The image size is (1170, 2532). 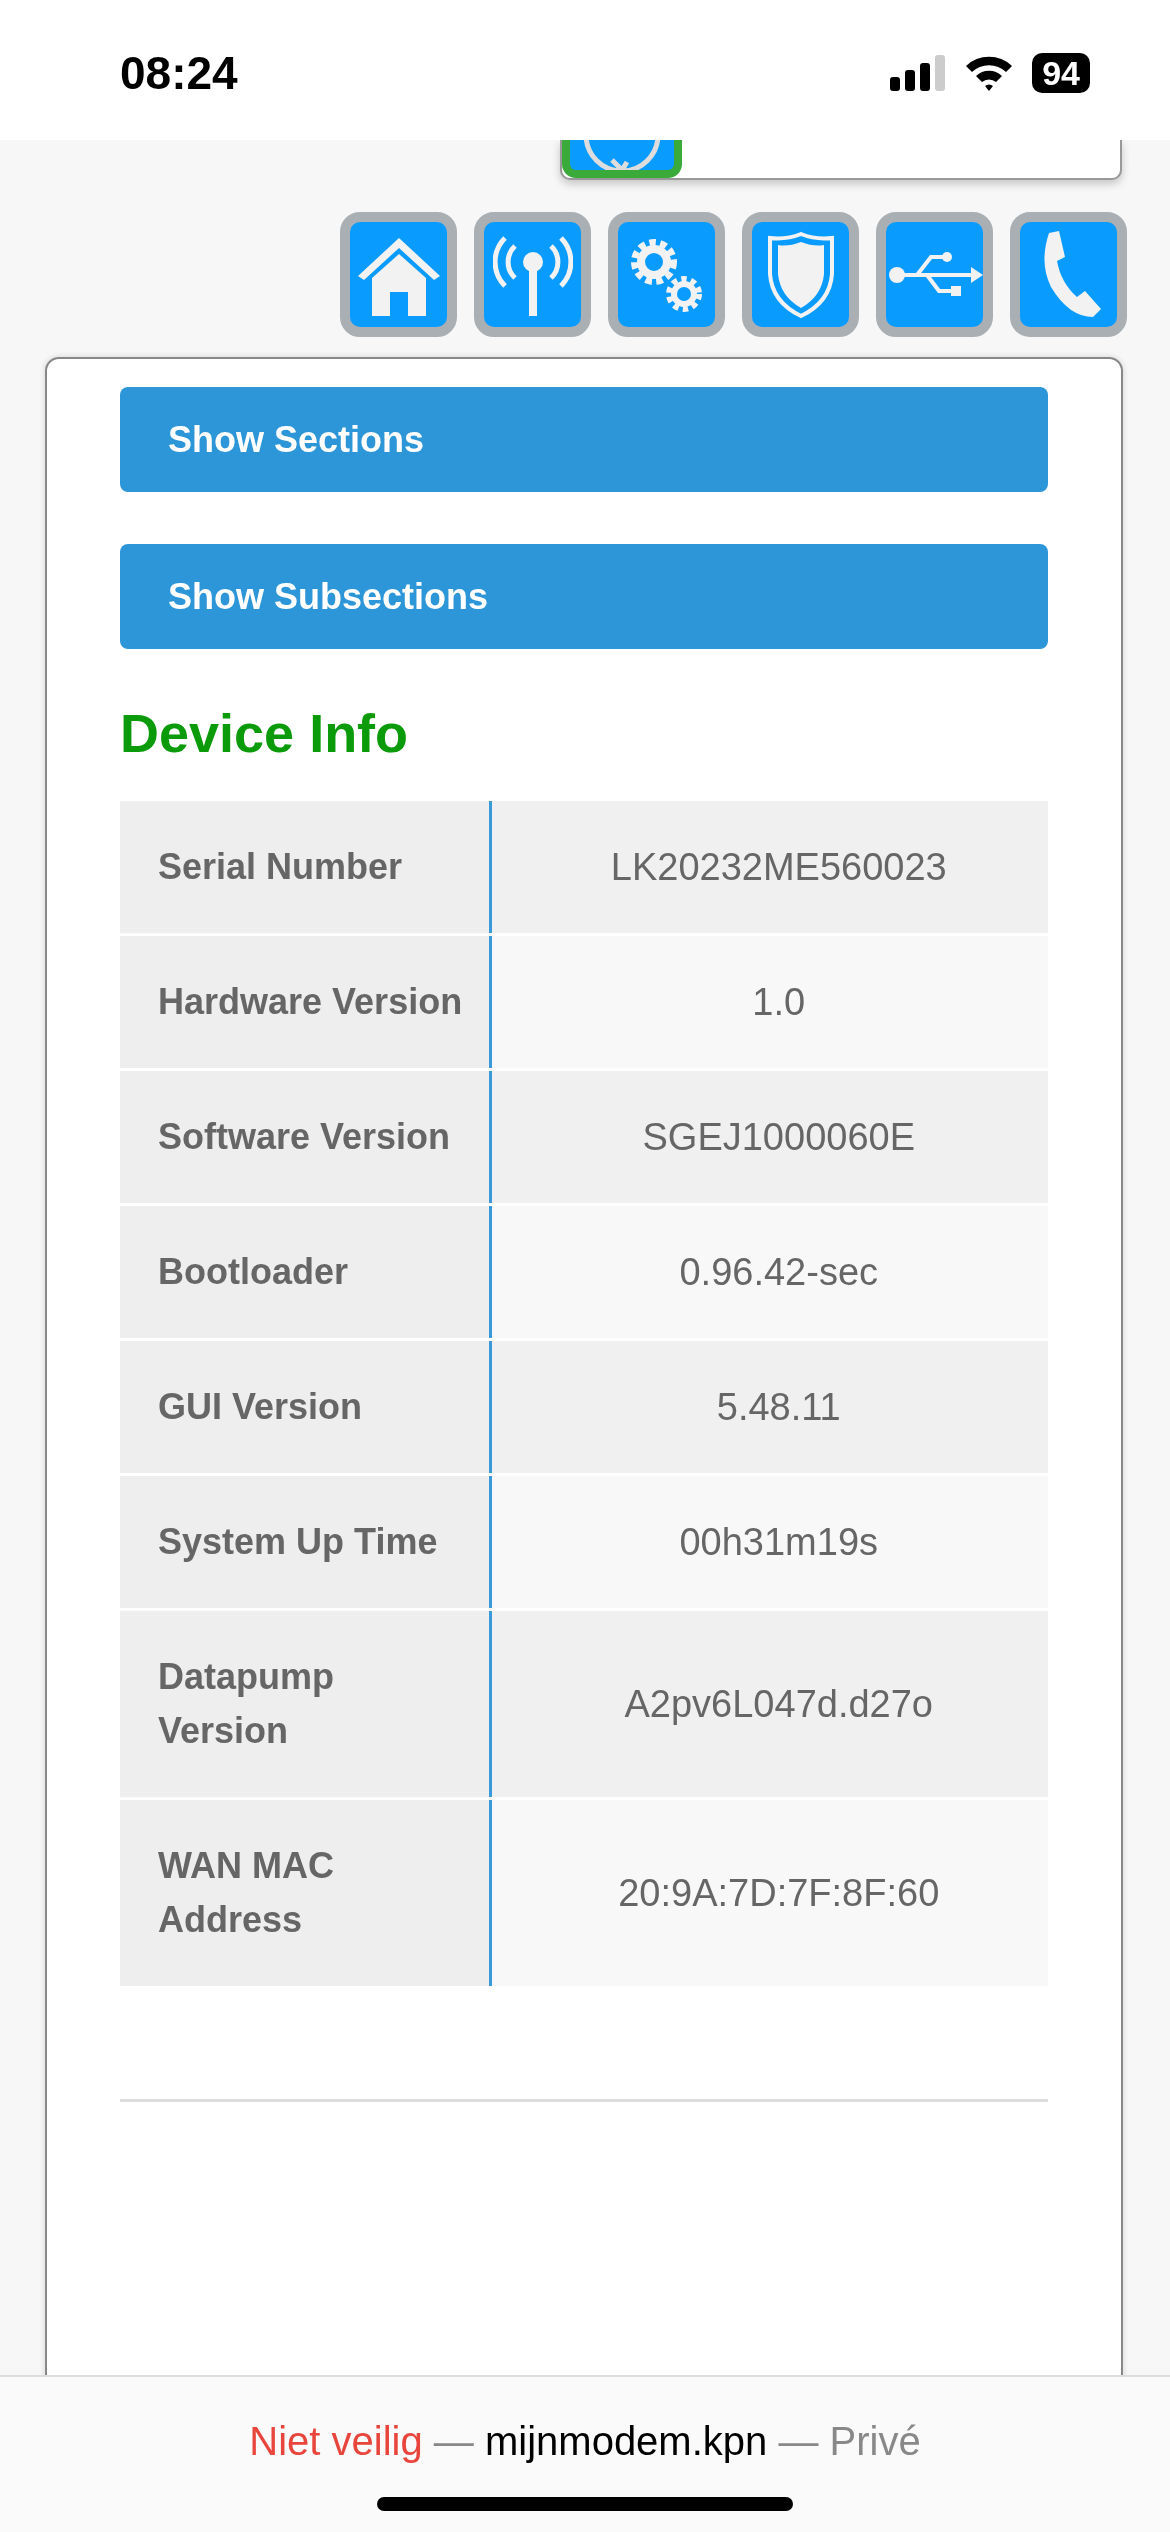 I want to click on shield-icon, so click(x=800, y=274).